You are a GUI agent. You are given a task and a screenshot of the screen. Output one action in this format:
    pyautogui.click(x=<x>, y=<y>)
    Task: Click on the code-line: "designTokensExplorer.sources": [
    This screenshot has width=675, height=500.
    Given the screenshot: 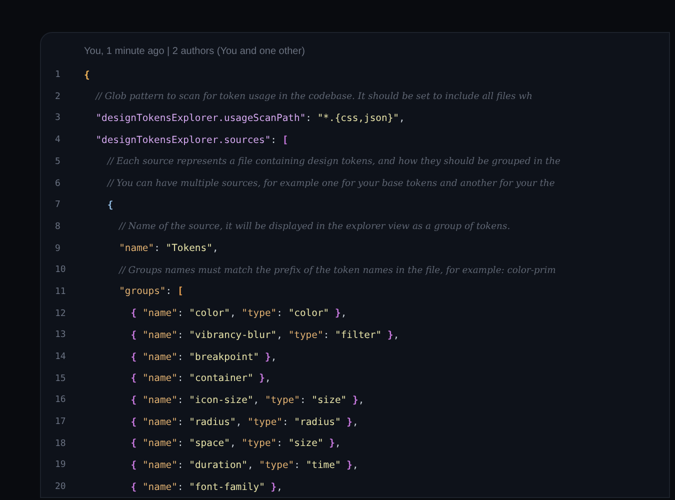 What is the action you would take?
    pyautogui.click(x=192, y=141)
    